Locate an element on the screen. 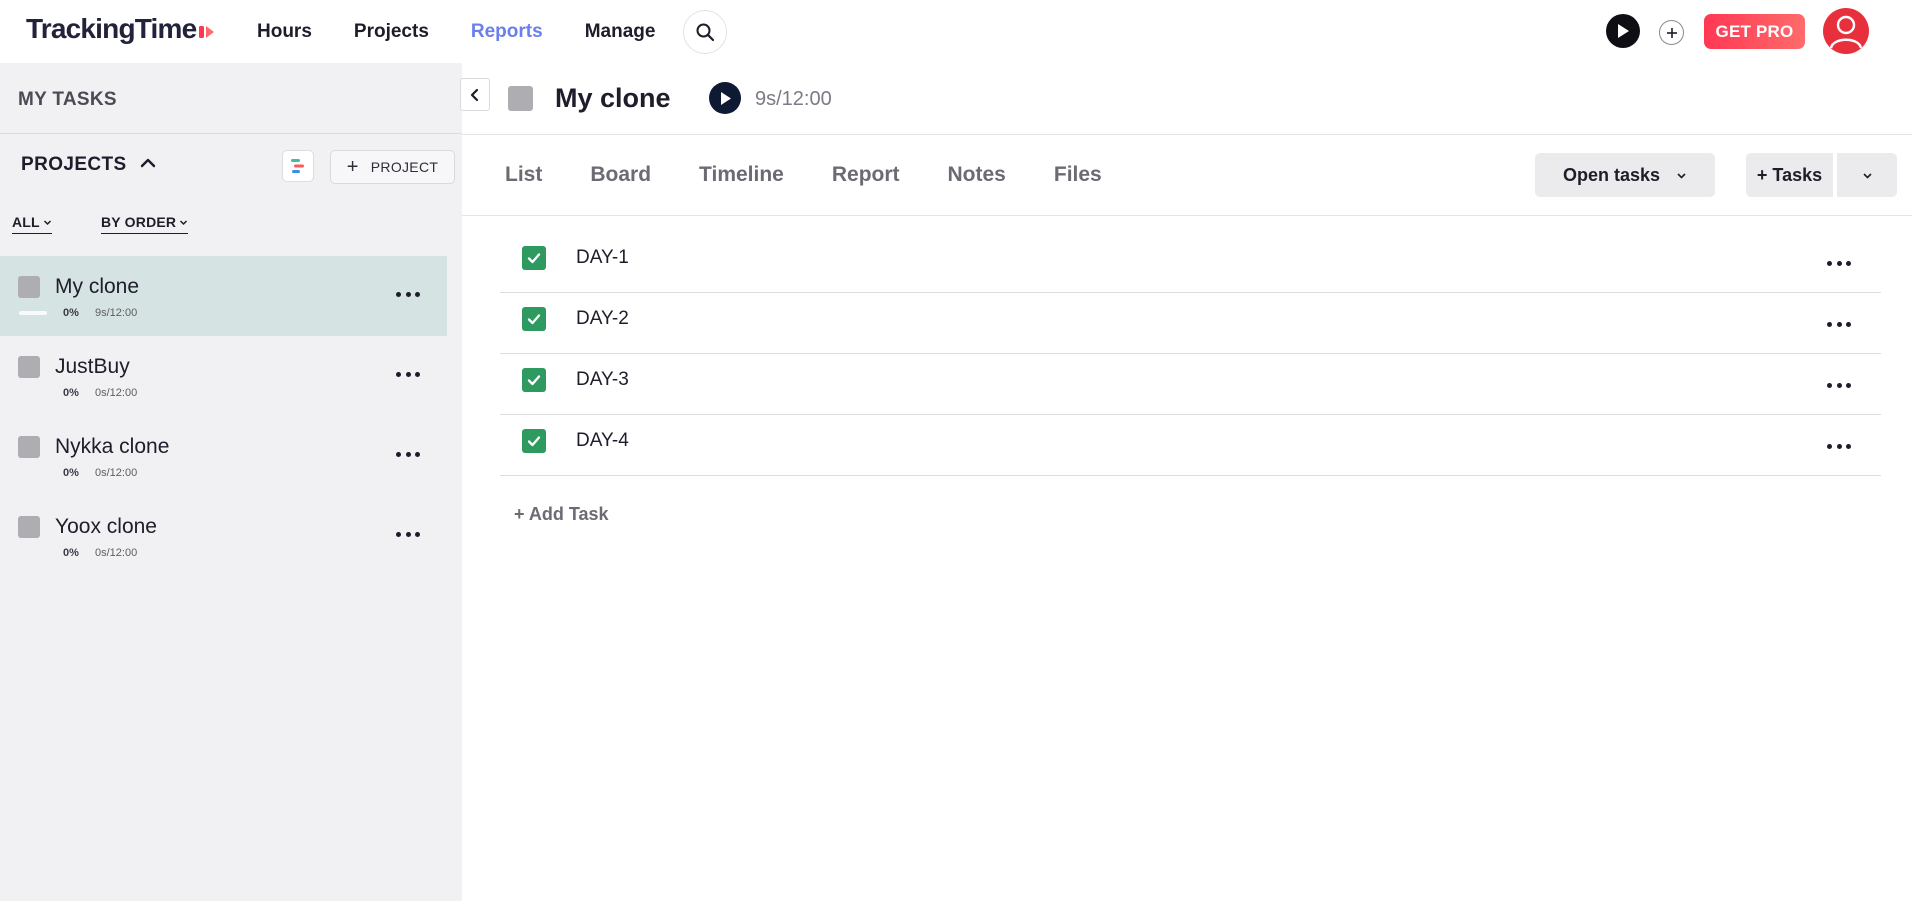 The width and height of the screenshot is (1912, 901). open-tasks-label: Open tasks is located at coordinates (1611, 174).